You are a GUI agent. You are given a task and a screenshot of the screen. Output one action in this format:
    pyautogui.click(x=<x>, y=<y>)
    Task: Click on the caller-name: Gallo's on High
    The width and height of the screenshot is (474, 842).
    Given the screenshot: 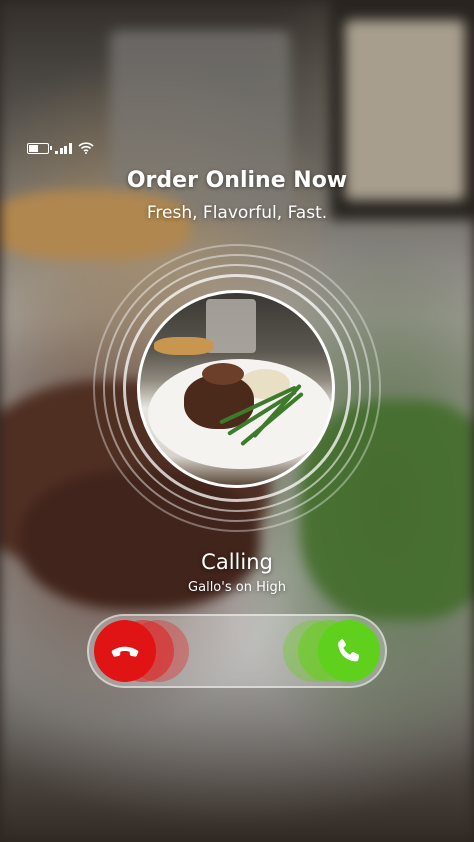 What is the action you would take?
    pyautogui.click(x=237, y=587)
    